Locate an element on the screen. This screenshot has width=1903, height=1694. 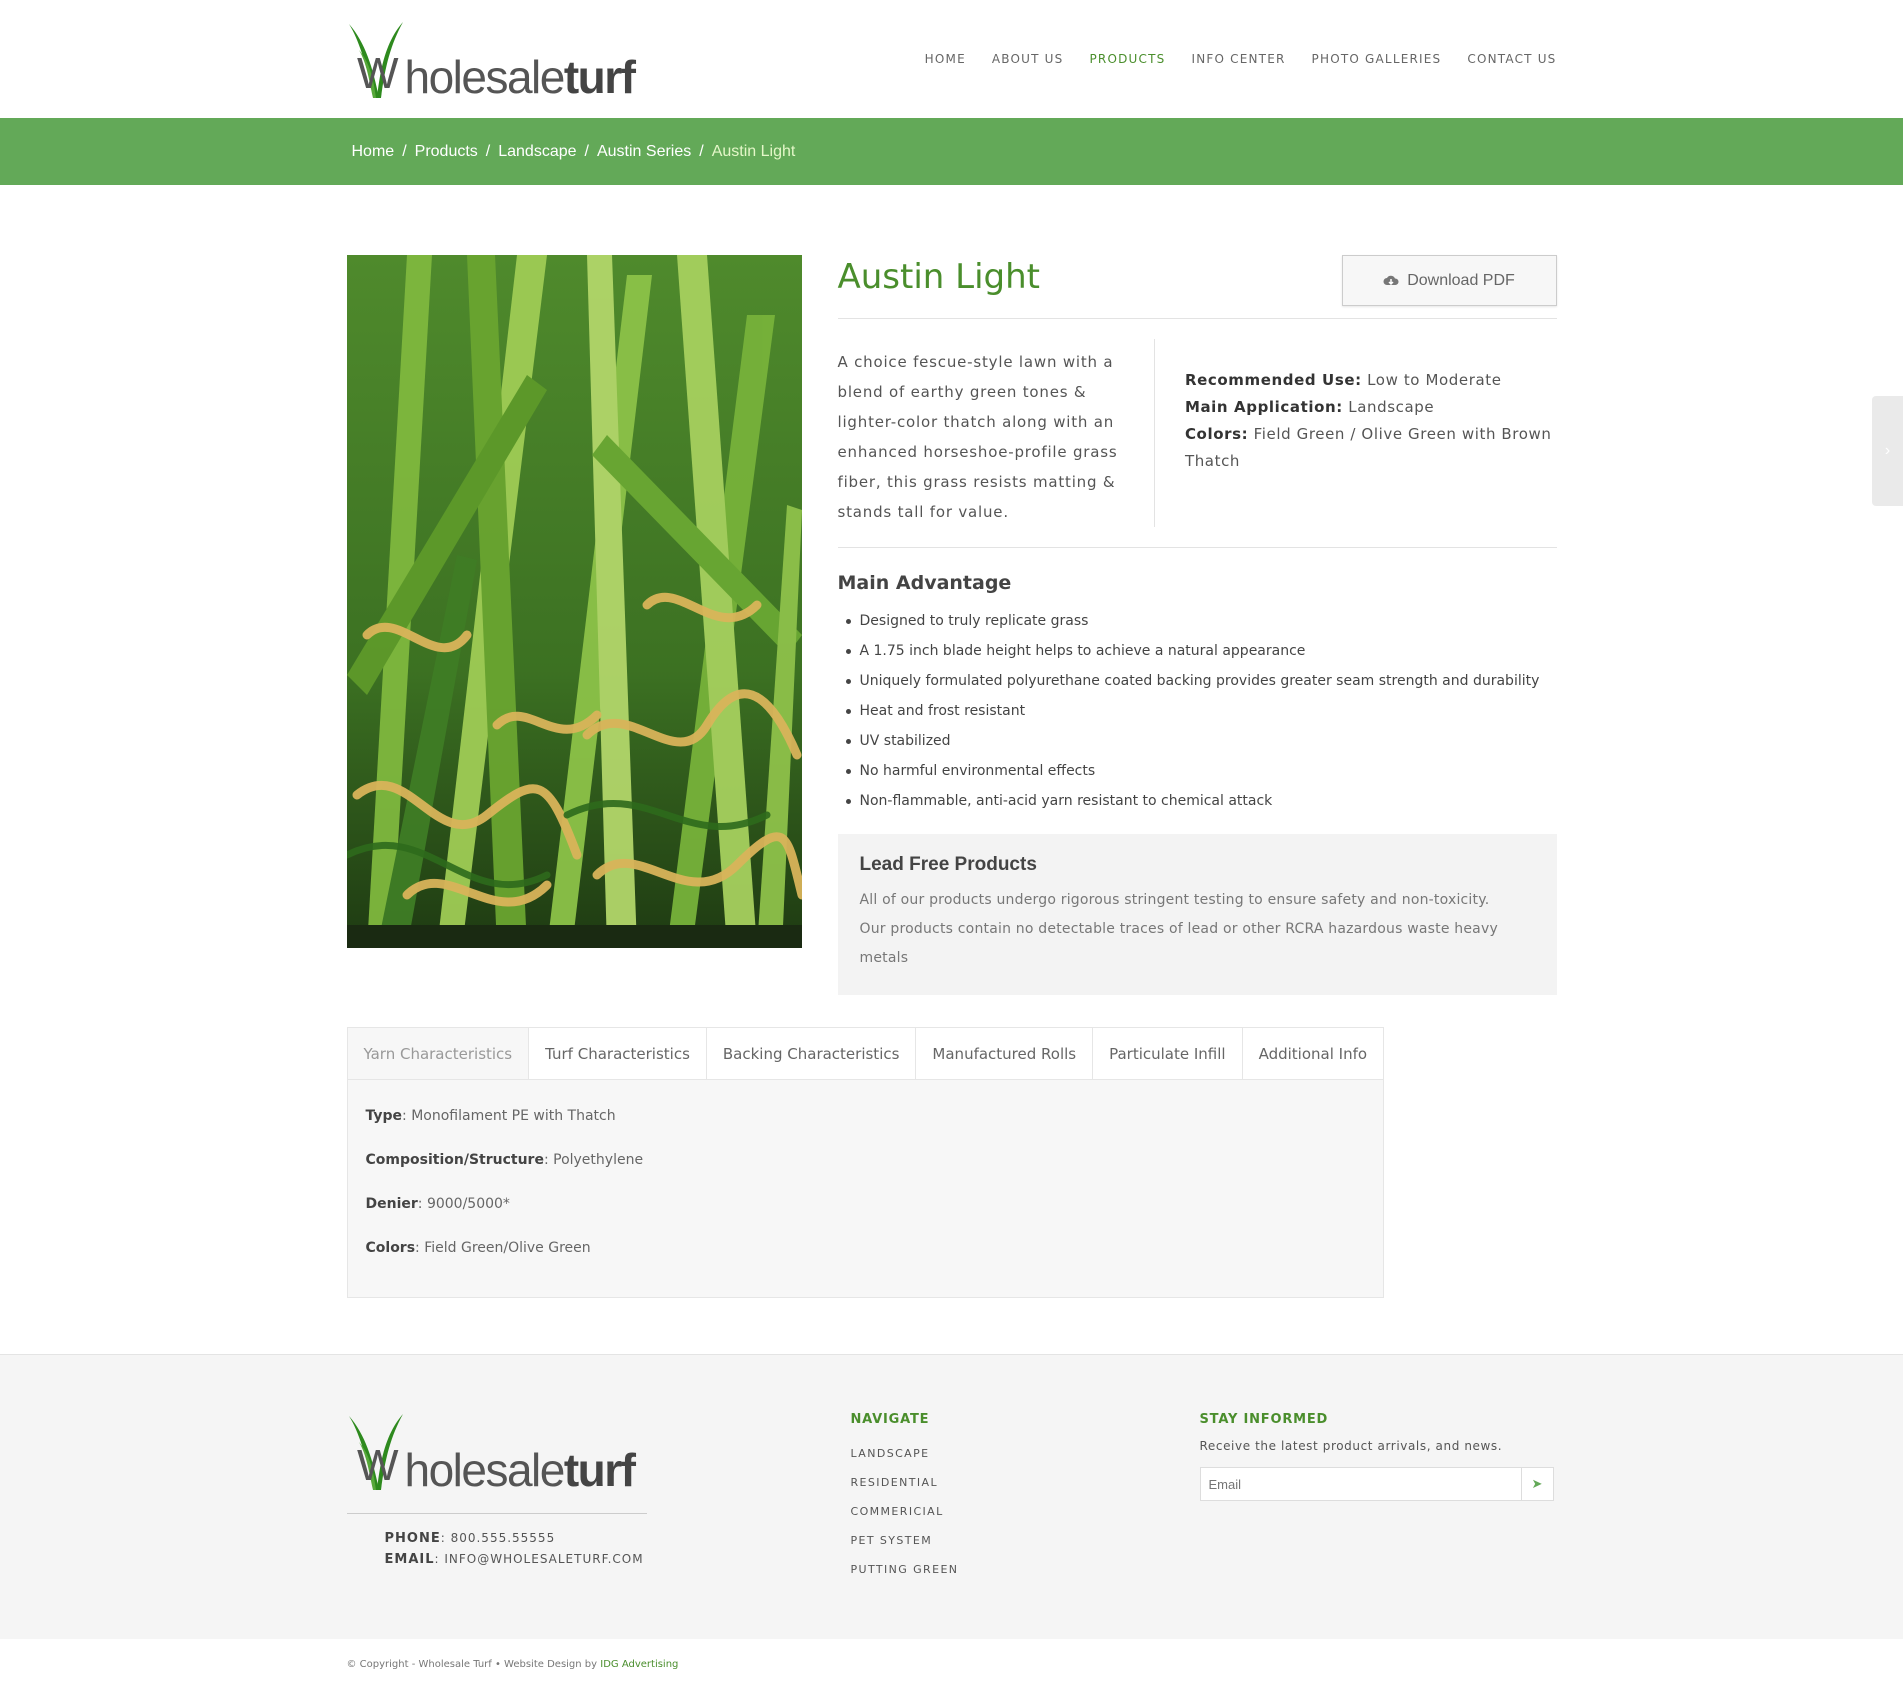
list-item: Heat and frost resistant is located at coordinates (1199, 711).